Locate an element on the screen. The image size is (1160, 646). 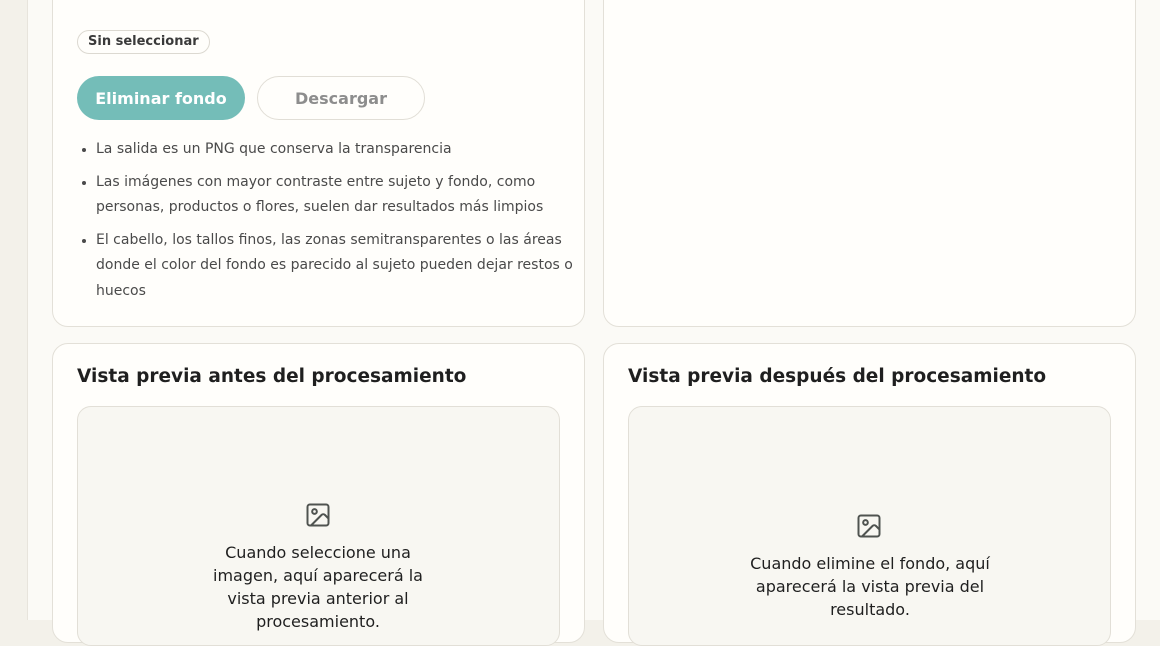
after-preview-title: Vista previa después del procesamiento is located at coordinates (837, 376).